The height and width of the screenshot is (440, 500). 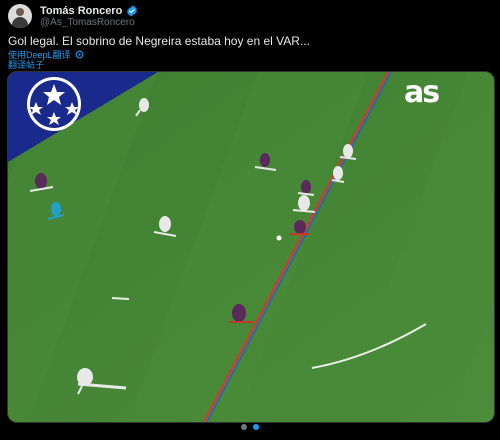 I want to click on ucl-starball-logo, so click(x=54, y=104).